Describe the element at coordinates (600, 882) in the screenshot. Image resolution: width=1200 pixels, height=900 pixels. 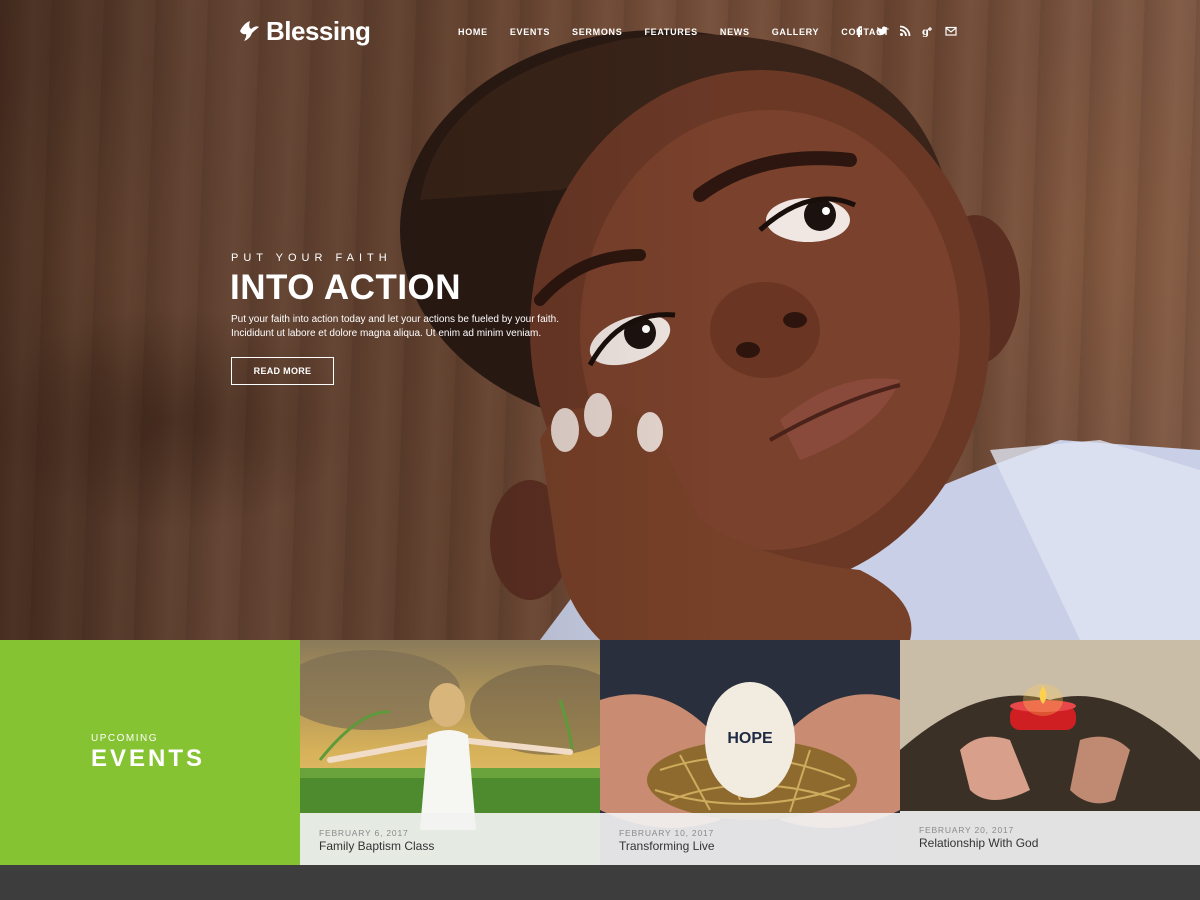
I see `footer-band` at that location.